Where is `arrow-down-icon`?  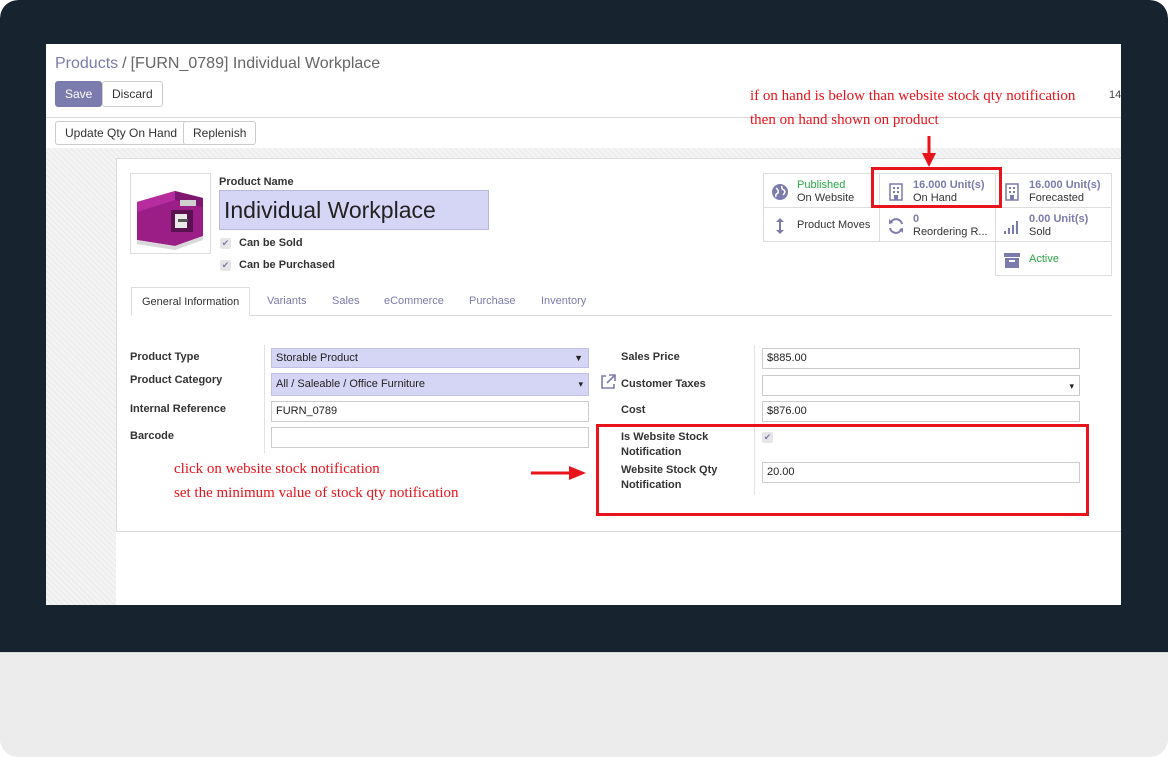
arrow-down-icon is located at coordinates (929, 151).